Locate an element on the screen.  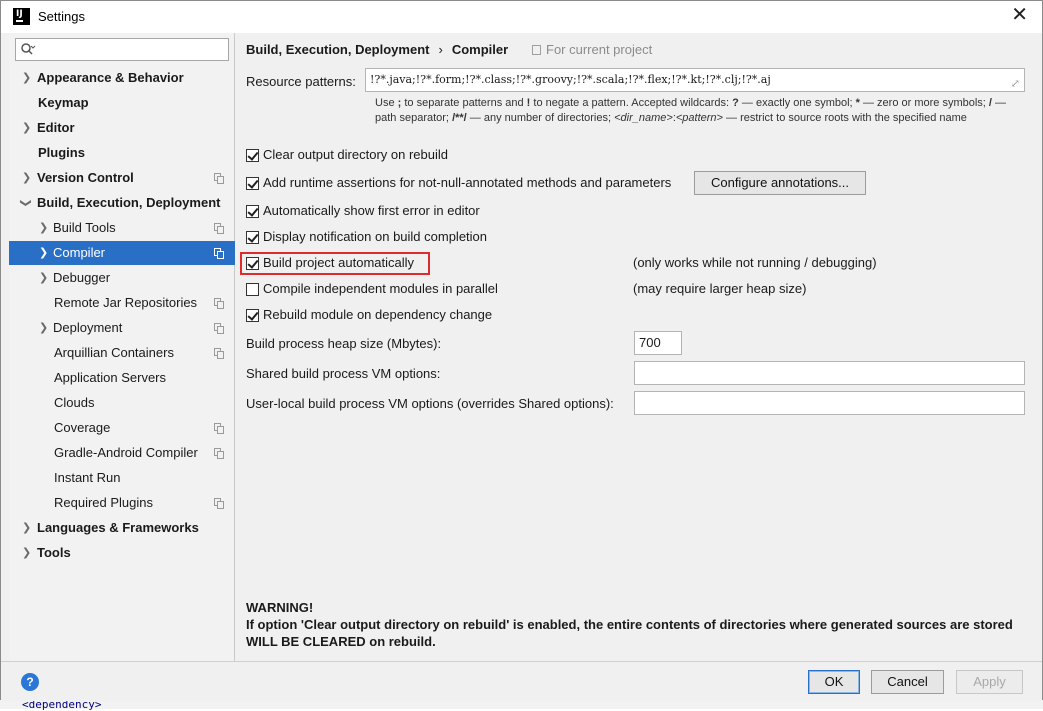
user-vm-options-input is located at coordinates (829, 403).